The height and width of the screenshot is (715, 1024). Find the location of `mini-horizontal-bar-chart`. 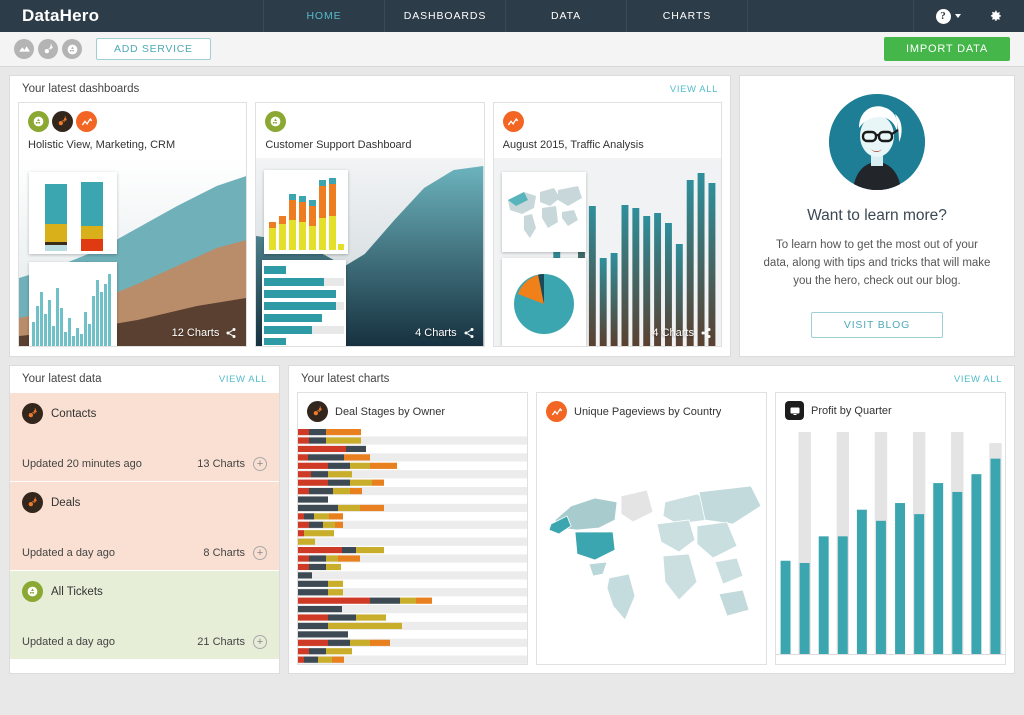

mini-horizontal-bar-chart is located at coordinates (304, 303).